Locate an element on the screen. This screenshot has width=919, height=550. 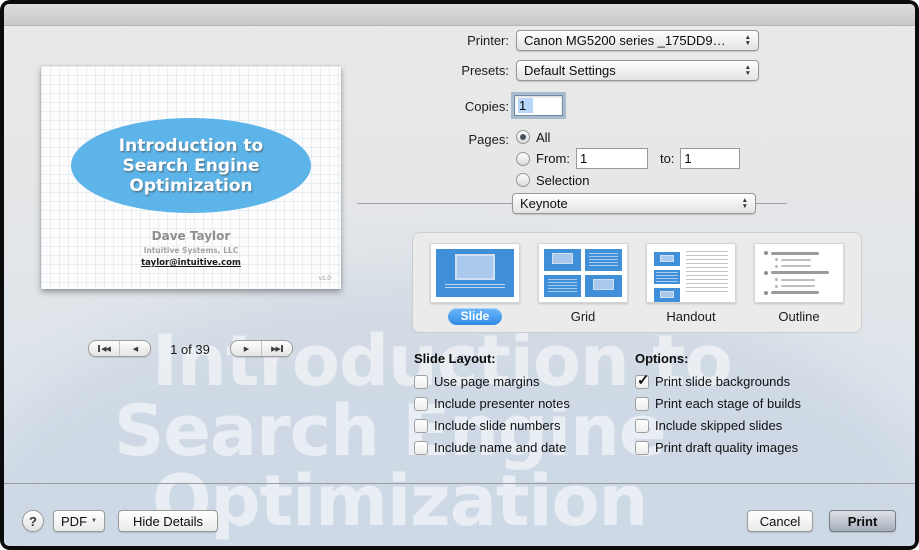
print-draft-quality-images-label: Print draft quality images is located at coordinates (727, 447).